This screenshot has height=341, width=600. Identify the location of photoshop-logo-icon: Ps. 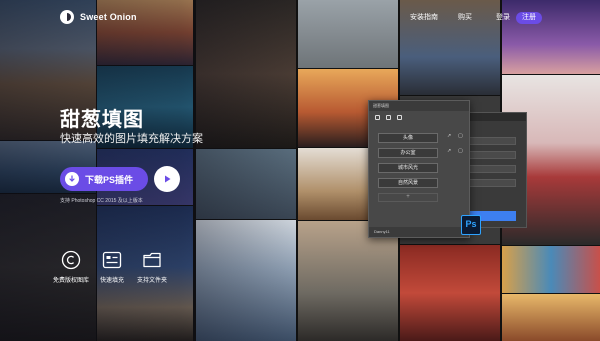
(471, 225).